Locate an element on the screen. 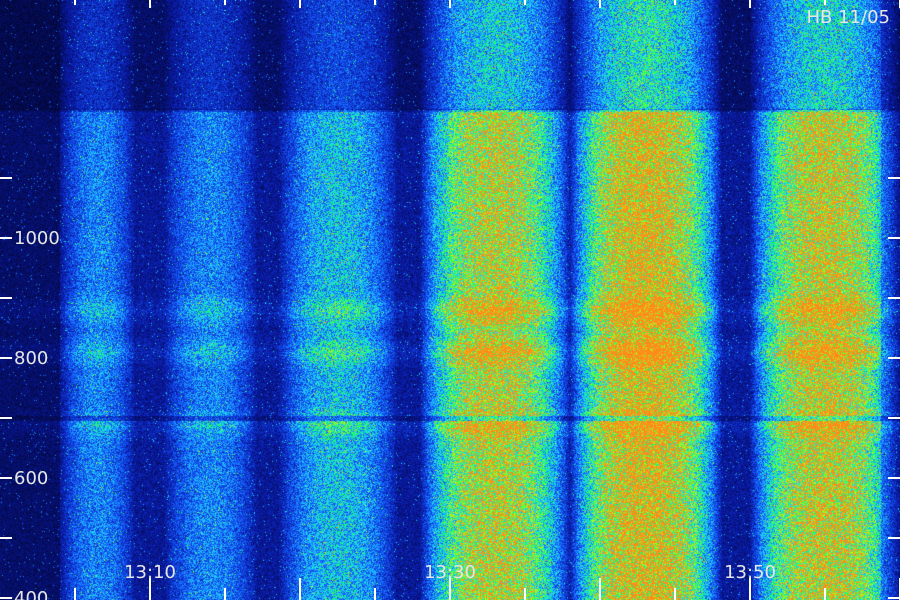 The height and width of the screenshot is (600, 900). y-tick-label: 800 is located at coordinates (31, 358).